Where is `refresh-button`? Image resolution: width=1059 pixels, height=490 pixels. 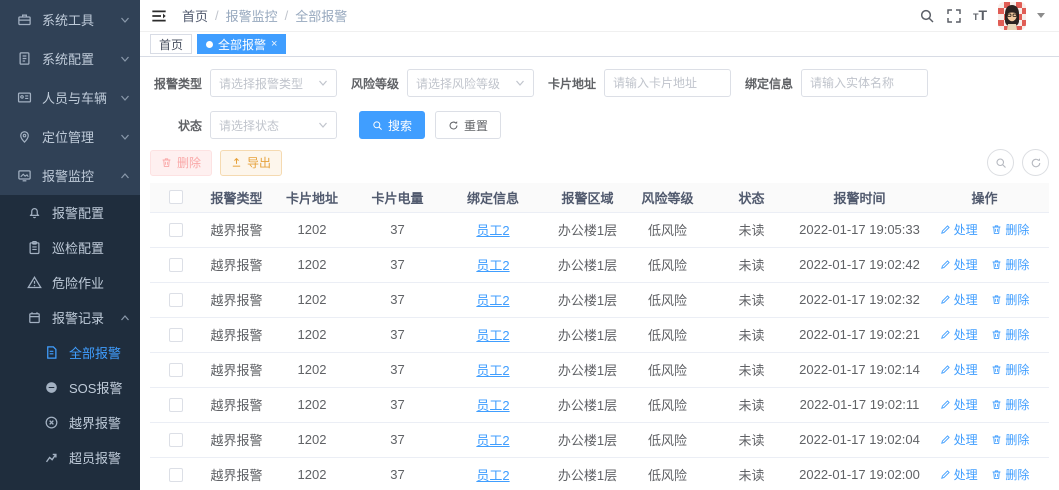
refresh-button is located at coordinates (1035, 162).